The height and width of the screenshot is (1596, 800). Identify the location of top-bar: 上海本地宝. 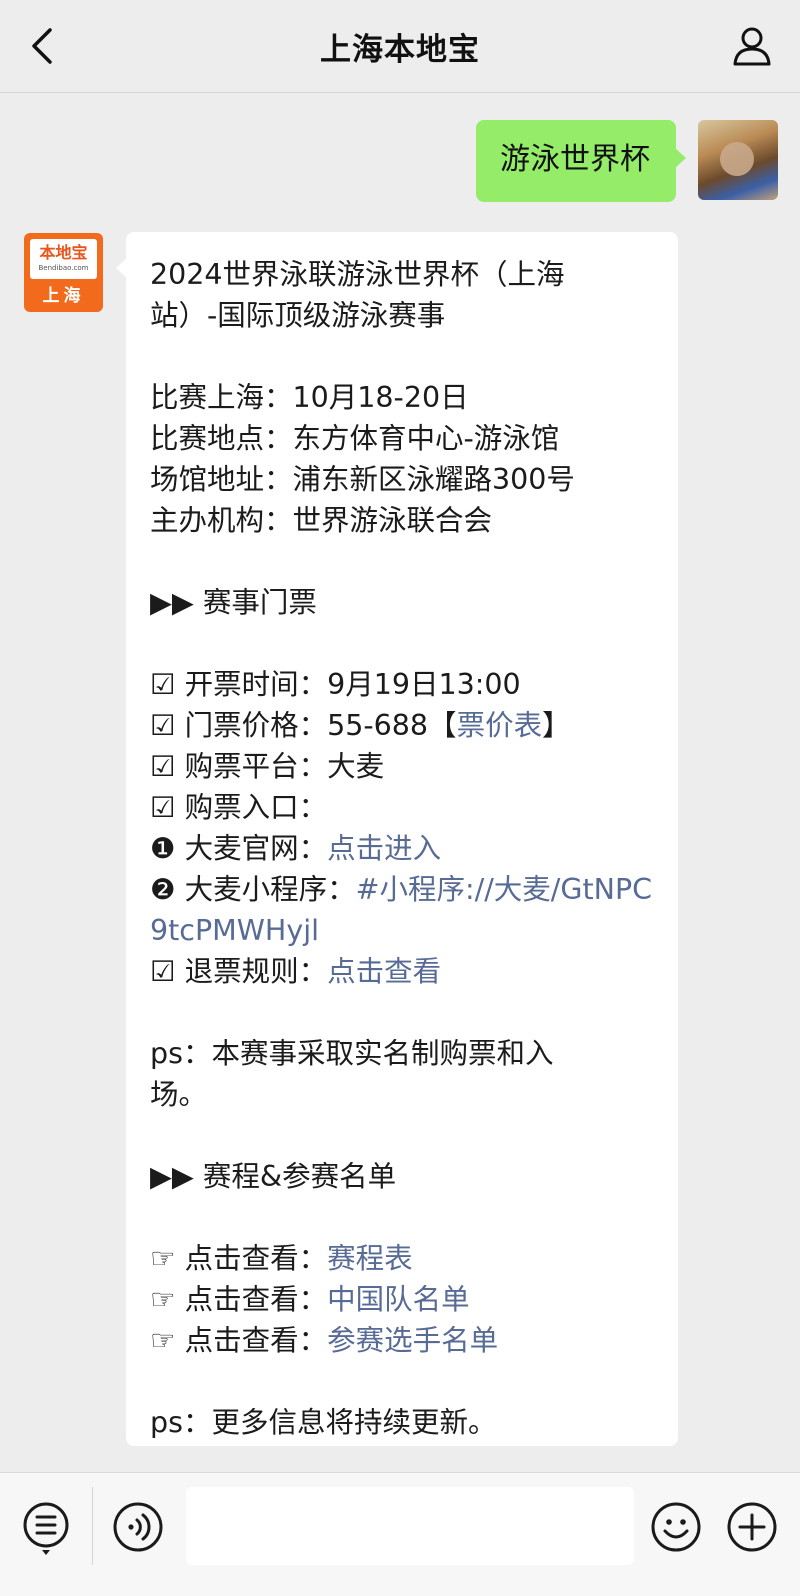
(400, 46).